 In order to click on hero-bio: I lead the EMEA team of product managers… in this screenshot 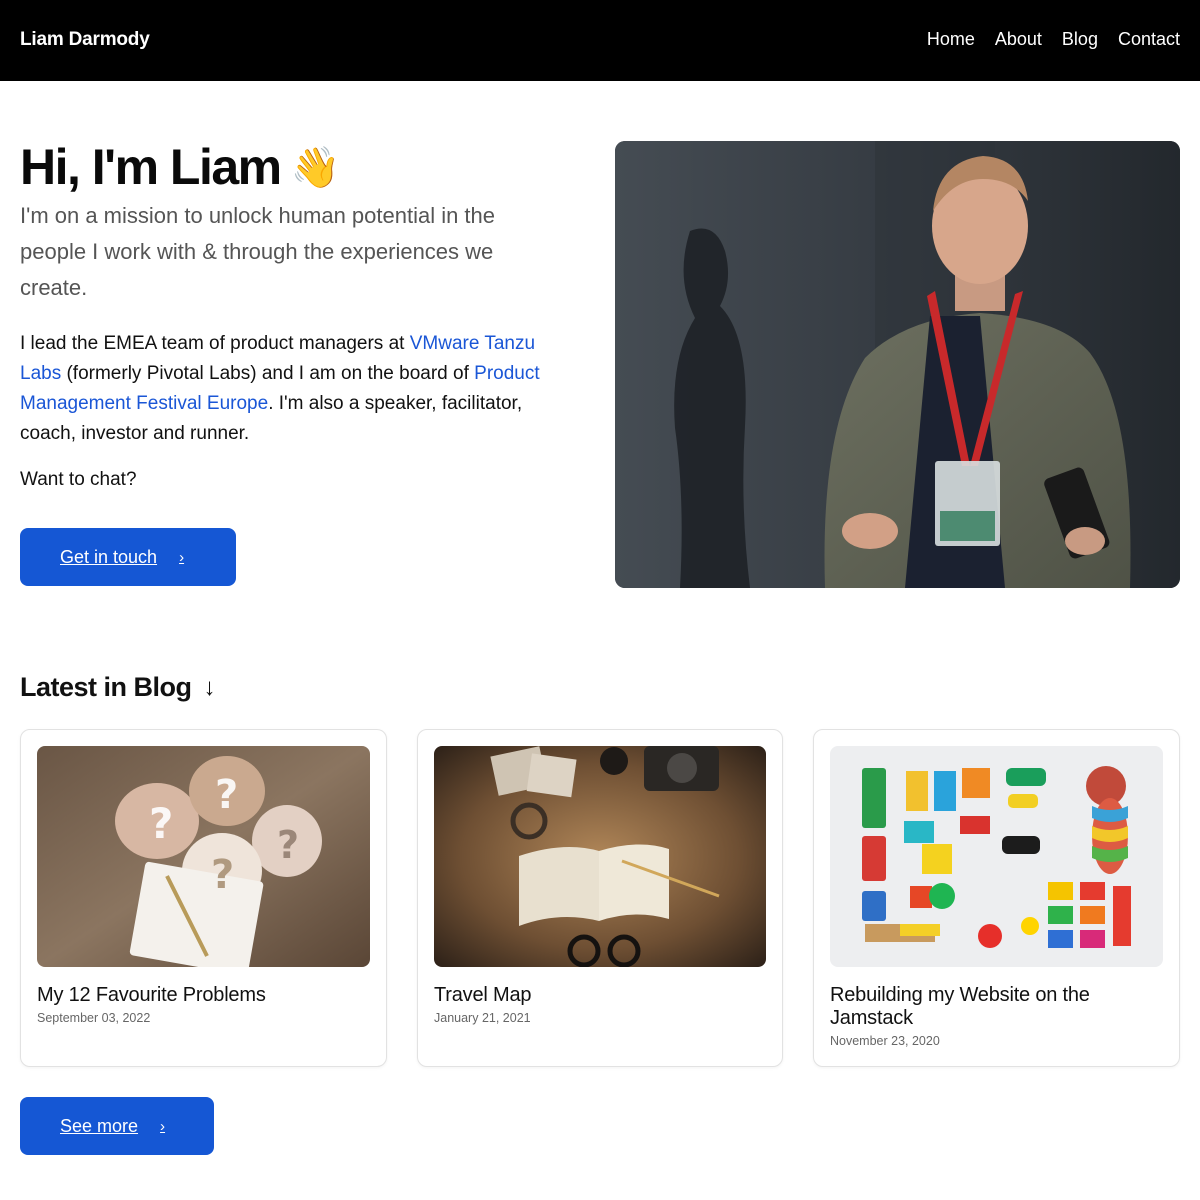, I will do `click(292, 389)`.